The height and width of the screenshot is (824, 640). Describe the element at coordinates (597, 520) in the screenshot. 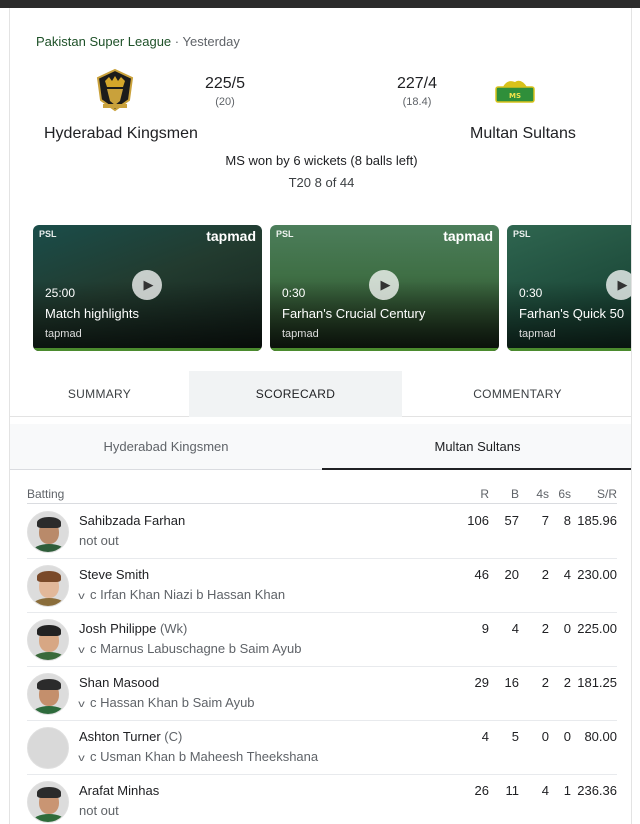

I see `strike-rate: 185.96` at that location.